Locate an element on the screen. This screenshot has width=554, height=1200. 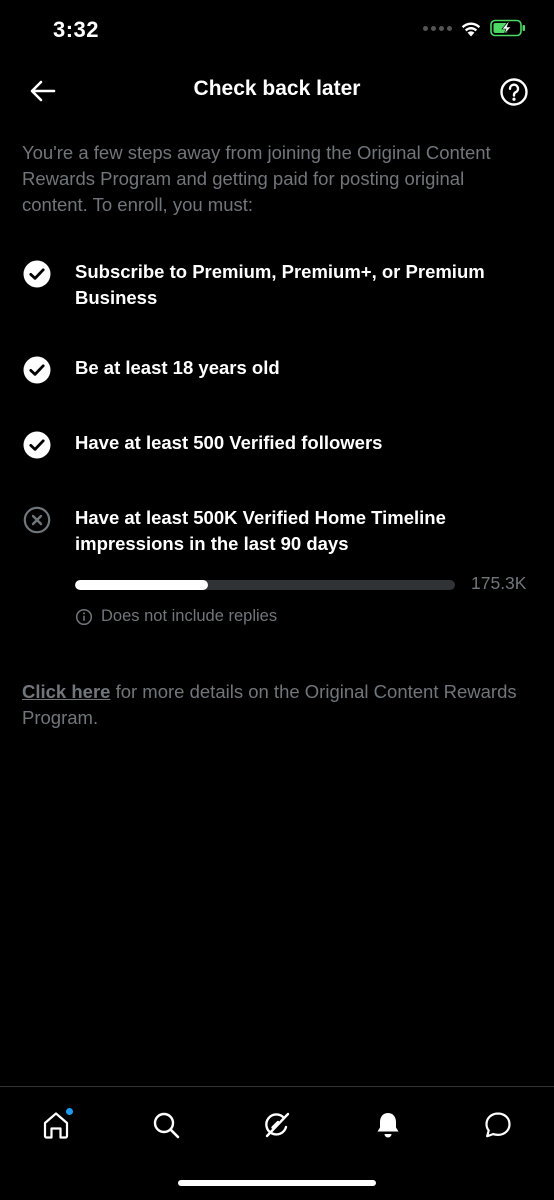
messages-icon is located at coordinates (498, 1125).